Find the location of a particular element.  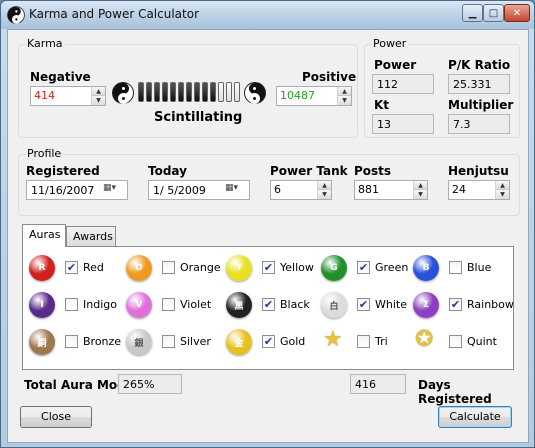

bronze-aura-label: Bronze is located at coordinates (102, 341).